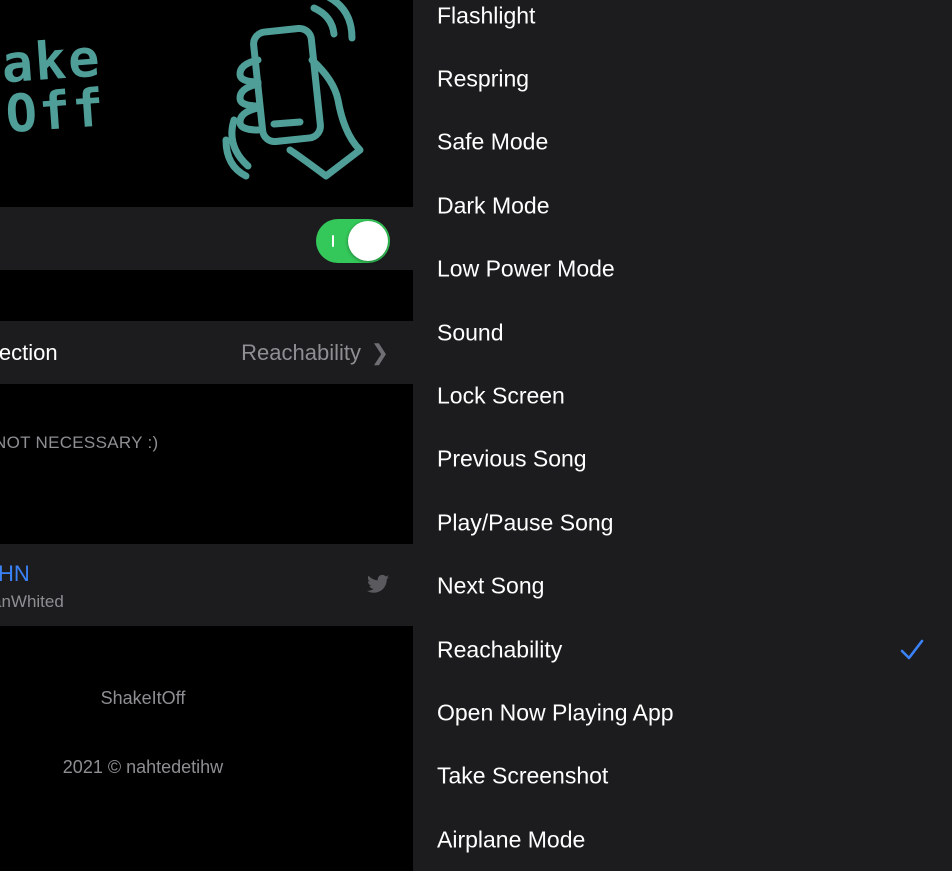 The height and width of the screenshot is (871, 952). I want to click on twitter-bird-icon, so click(378, 583).